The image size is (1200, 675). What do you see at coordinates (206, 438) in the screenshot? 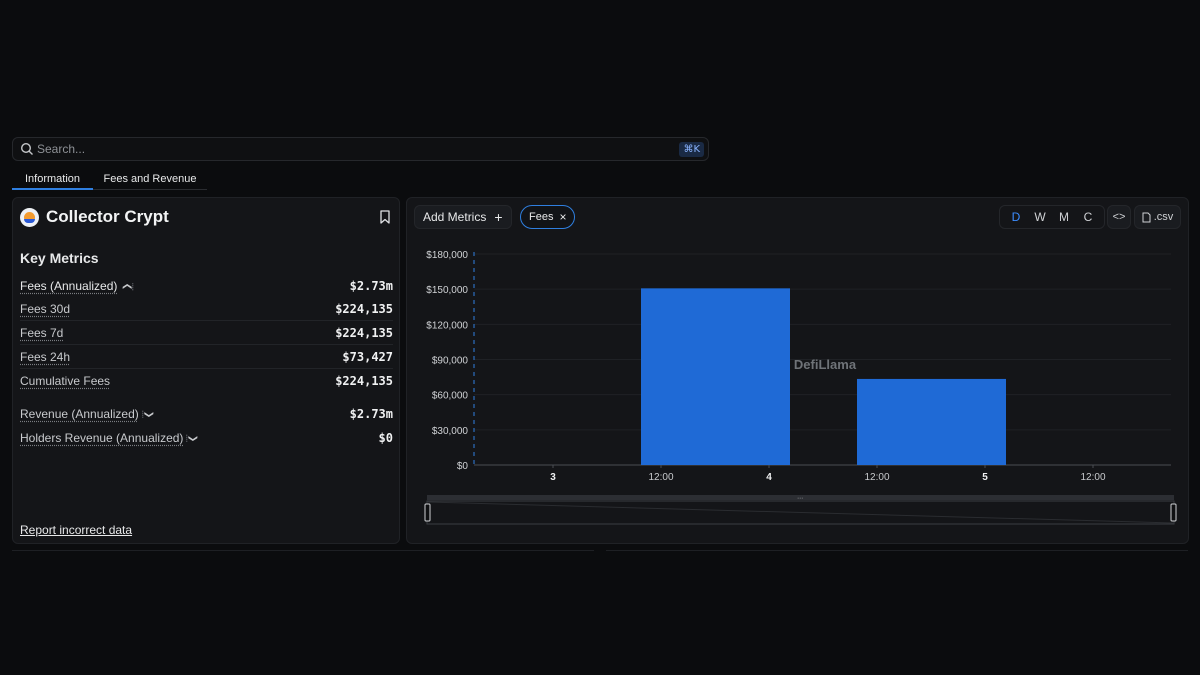
I see `metric-row-holders-revenue-annualized: Holders Revenue (Annualized) ❯ $0` at bounding box center [206, 438].